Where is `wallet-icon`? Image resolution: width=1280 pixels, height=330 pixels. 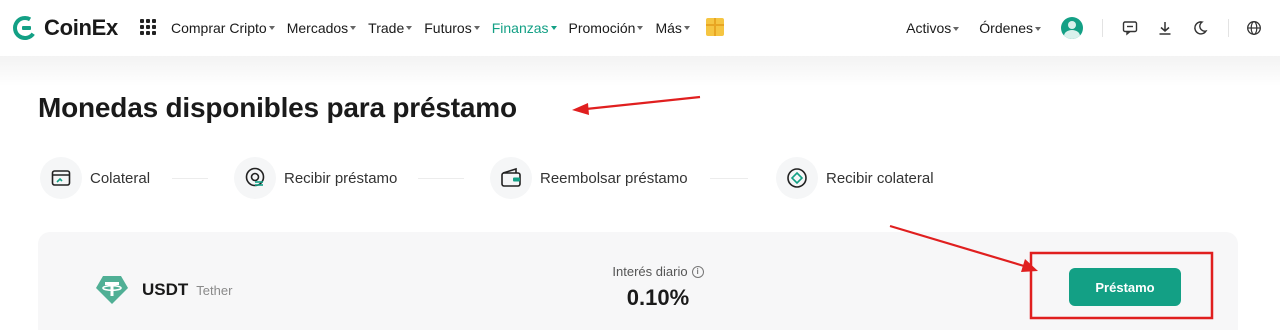
wallet-icon is located at coordinates (61, 178).